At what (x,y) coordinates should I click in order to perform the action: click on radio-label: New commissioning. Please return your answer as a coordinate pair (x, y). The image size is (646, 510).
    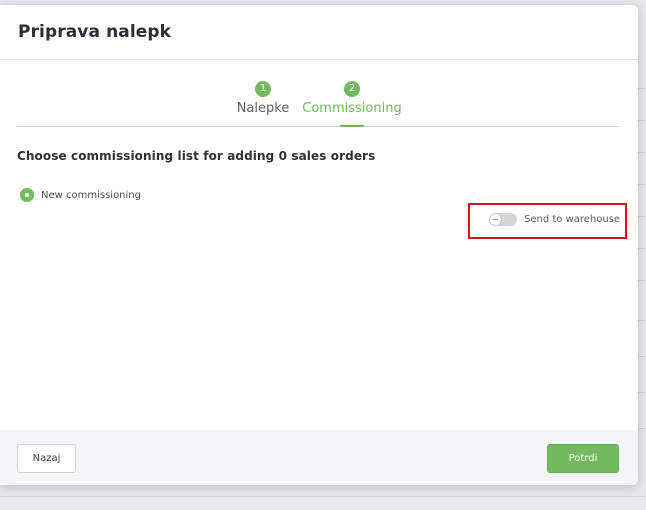
    Looking at the image, I should click on (91, 195).